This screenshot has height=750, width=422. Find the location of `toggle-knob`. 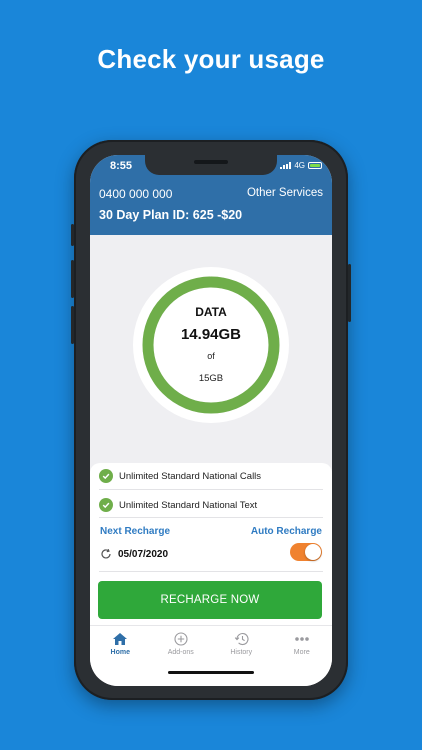

toggle-knob is located at coordinates (313, 552).